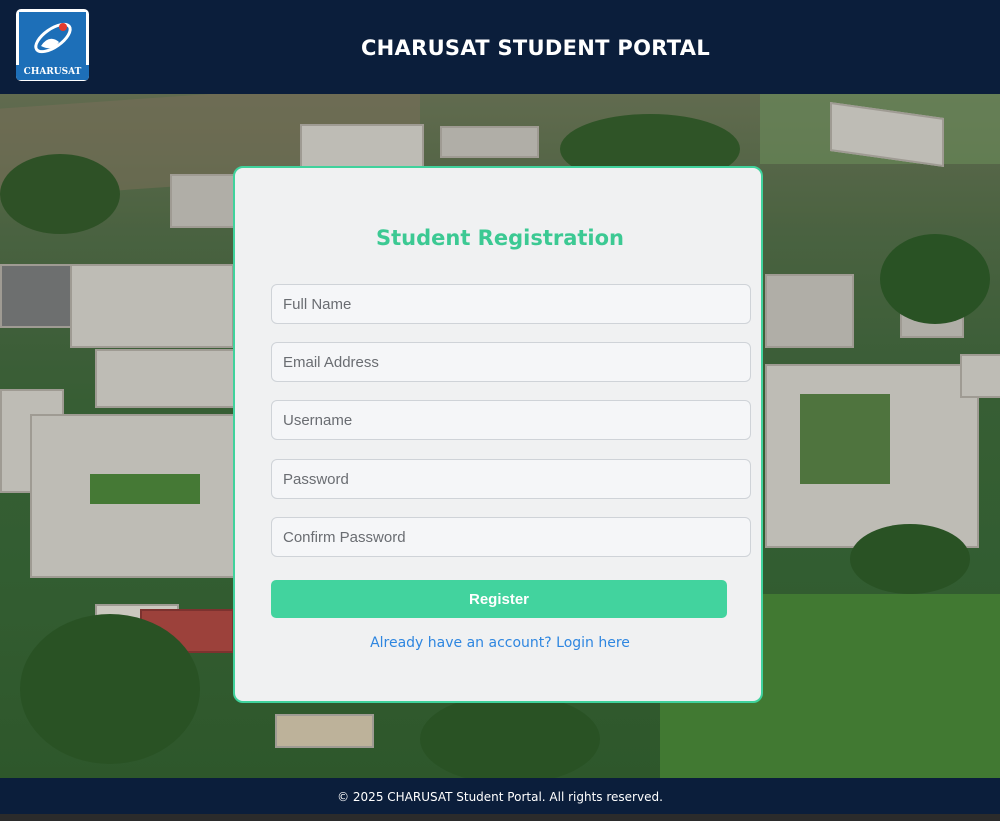  Describe the element at coordinates (511, 304) in the screenshot. I see `full-name-input` at that location.